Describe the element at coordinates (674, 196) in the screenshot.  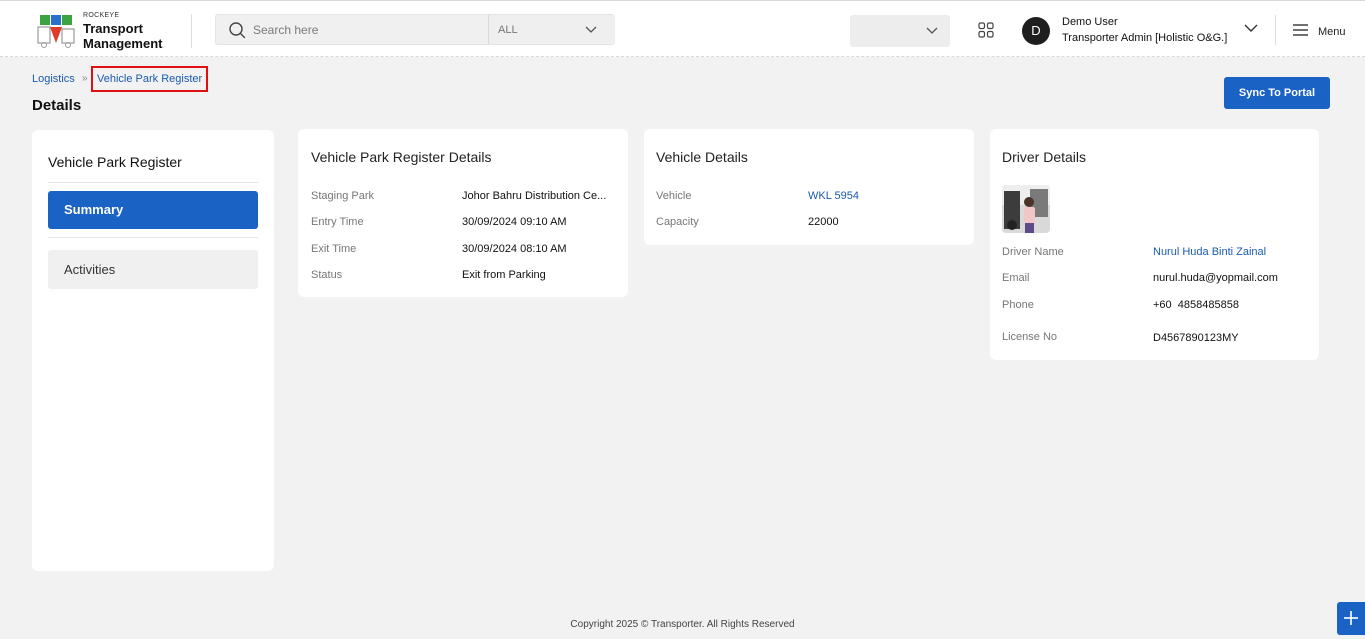
I see `field-label: Vehicle` at that location.